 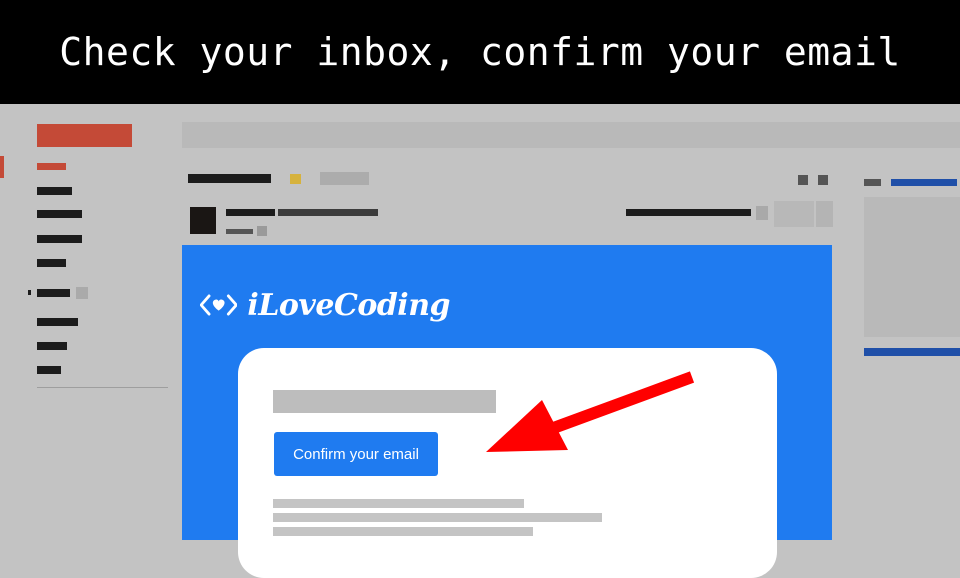 I want to click on side-panel-divider, so click(x=912, y=352).